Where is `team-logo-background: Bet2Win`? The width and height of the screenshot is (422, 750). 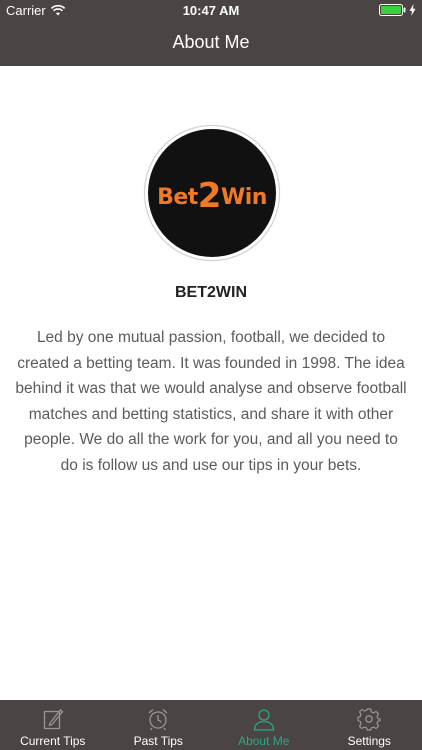
team-logo-background: Bet2Win is located at coordinates (212, 193).